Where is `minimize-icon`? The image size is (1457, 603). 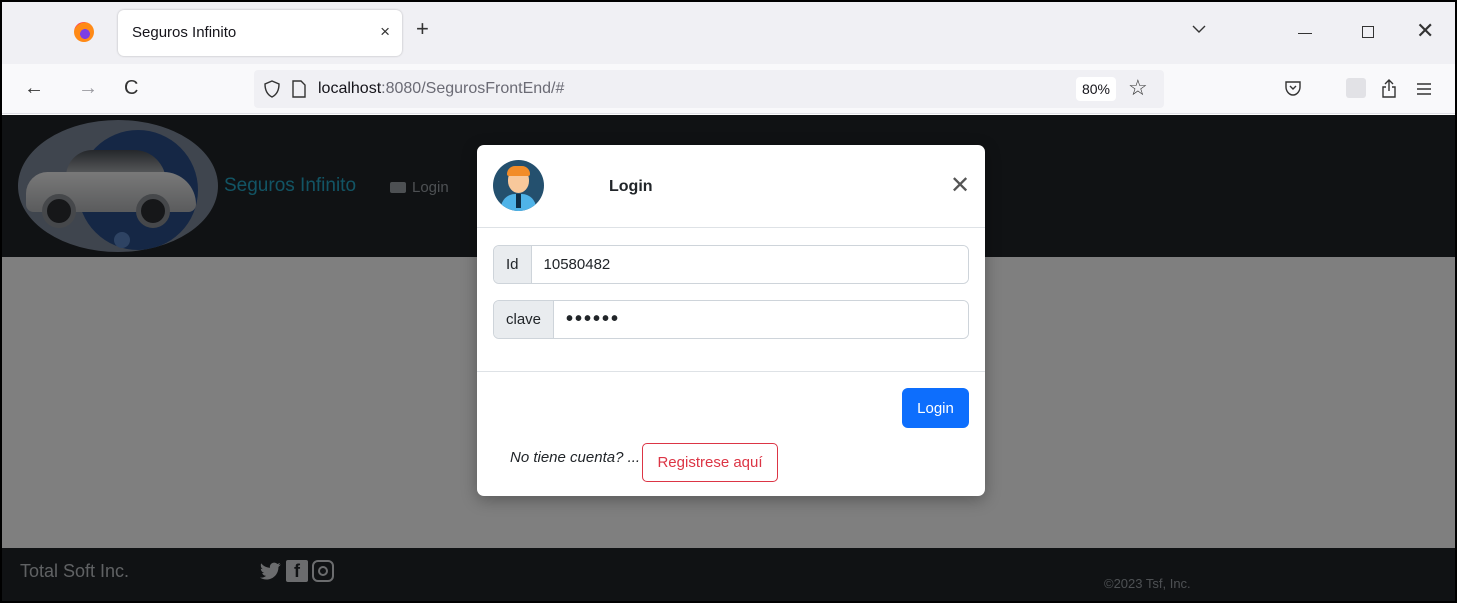
minimize-icon is located at coordinates (1305, 33).